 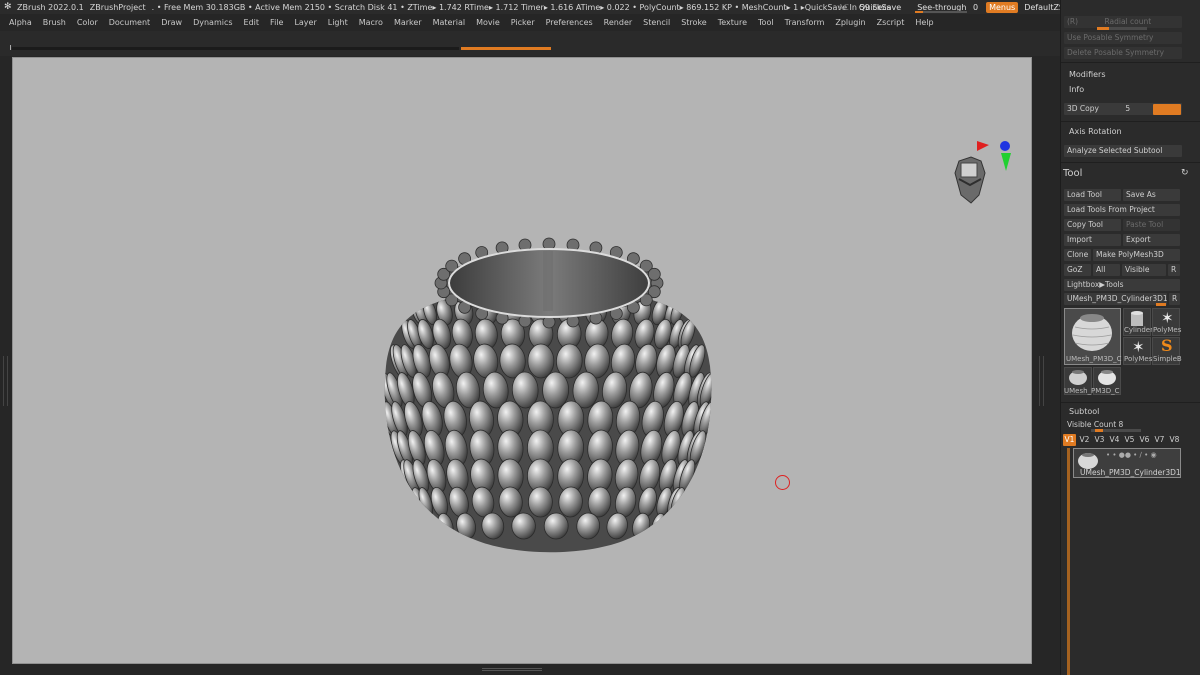 What do you see at coordinates (1084, 440) in the screenshot?
I see `visibility-tab-v2: V2` at bounding box center [1084, 440].